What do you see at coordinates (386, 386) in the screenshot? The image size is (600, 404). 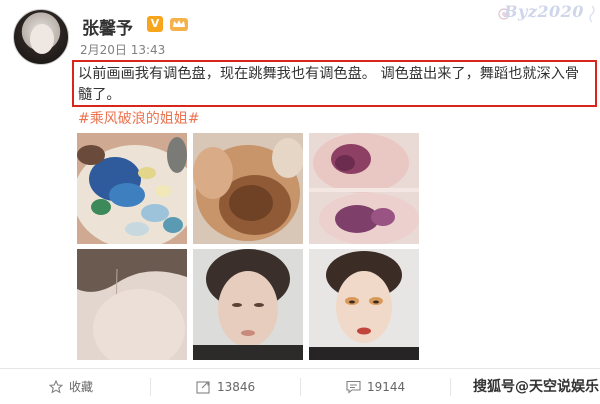 I see `comment-count: 19144` at bounding box center [386, 386].